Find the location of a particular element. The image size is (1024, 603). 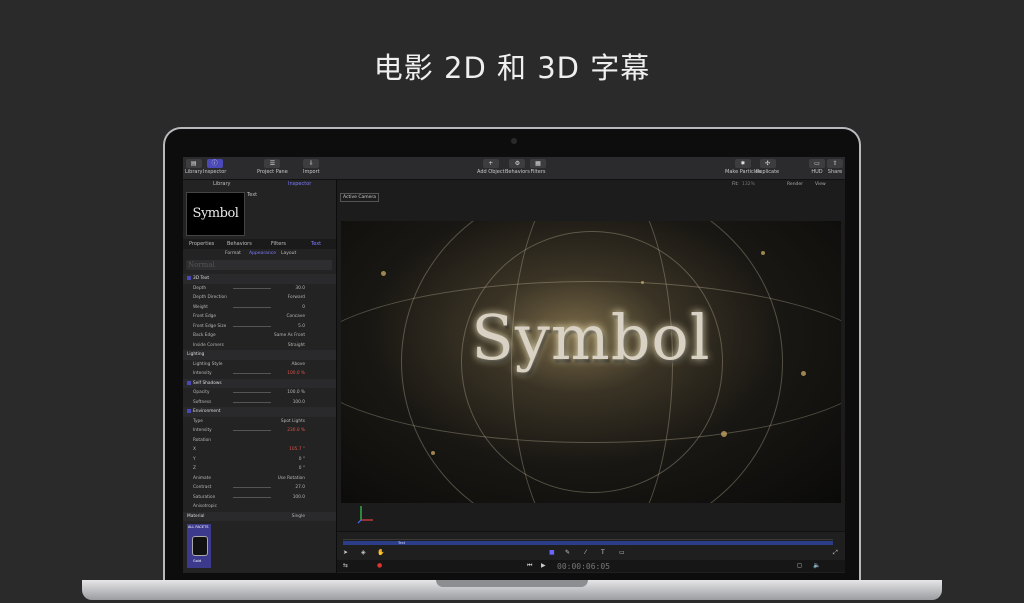

pen-tool-icon: ✎ is located at coordinates (567, 552).